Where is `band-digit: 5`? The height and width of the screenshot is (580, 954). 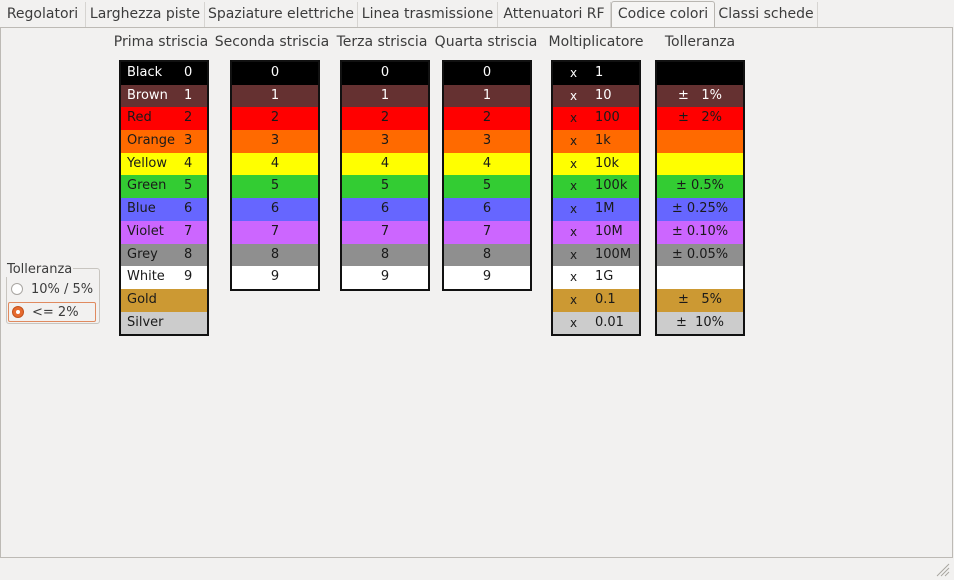
band-digit: 5 is located at coordinates (275, 186).